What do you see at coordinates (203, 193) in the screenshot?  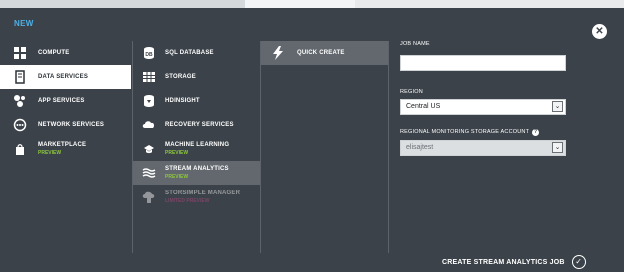 I see `service-label: STORSIMPLE MANAGER` at bounding box center [203, 193].